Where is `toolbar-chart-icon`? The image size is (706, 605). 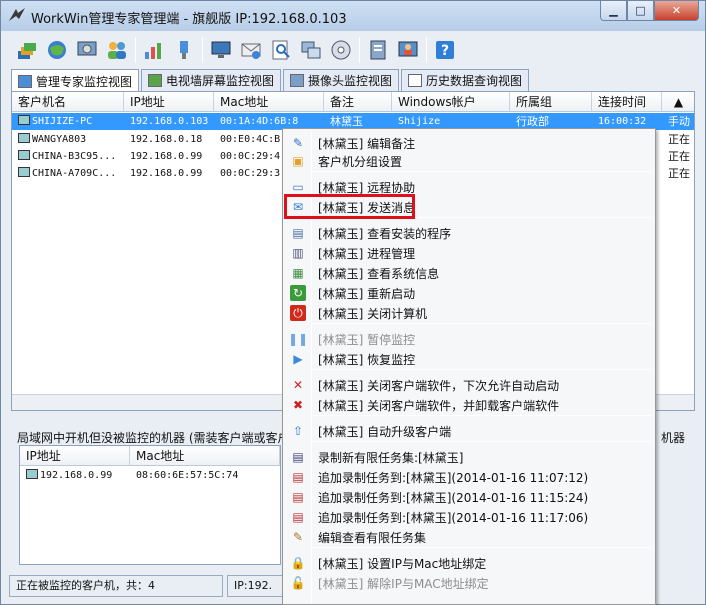 toolbar-chart-icon is located at coordinates (154, 50).